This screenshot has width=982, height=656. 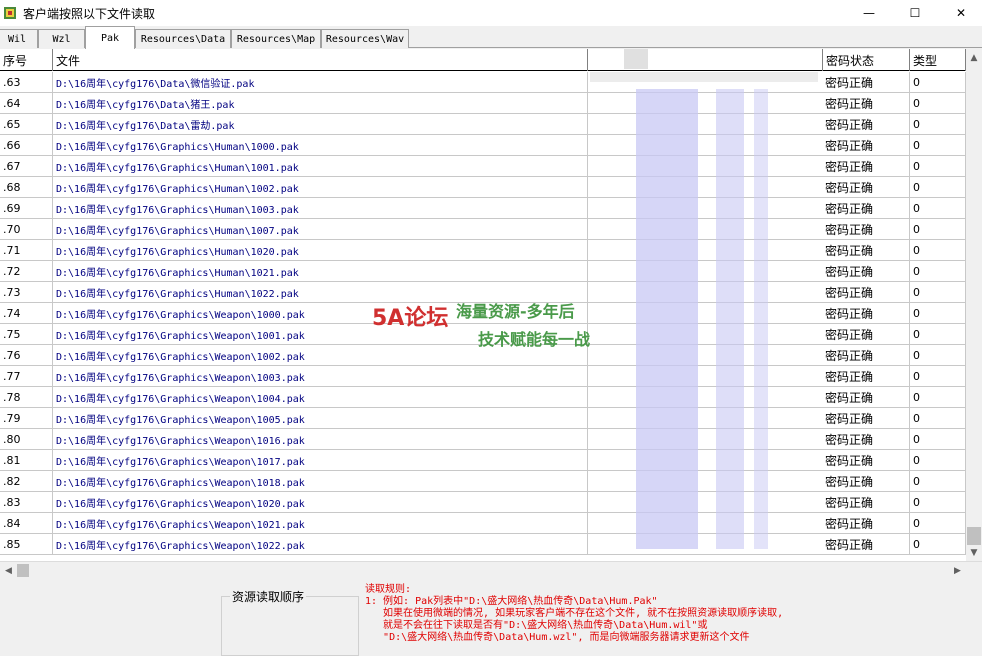 What do you see at coordinates (974, 552) in the screenshot?
I see `scroll-down-icon: ▼` at bounding box center [974, 552].